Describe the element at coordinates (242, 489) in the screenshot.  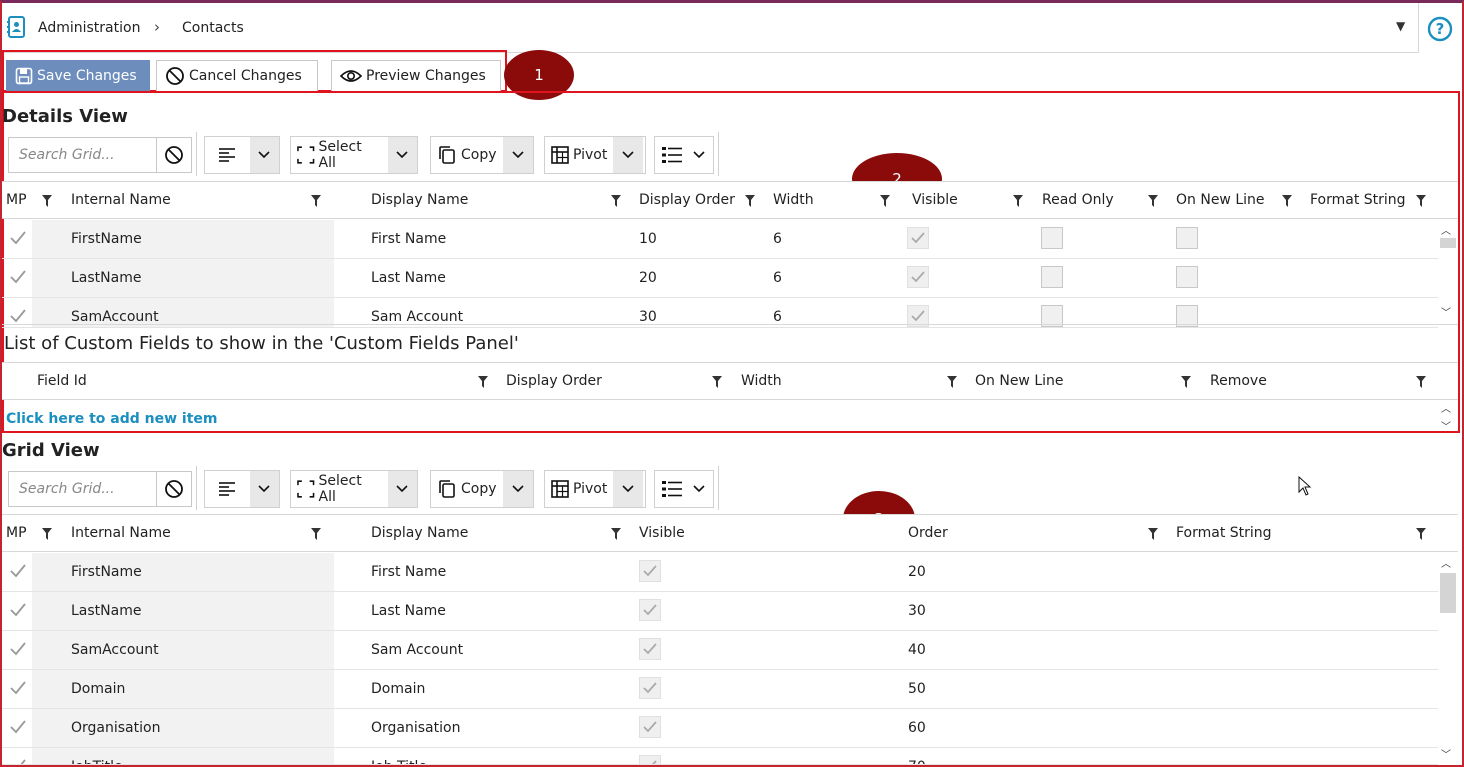
I see `grid-align-button` at that location.